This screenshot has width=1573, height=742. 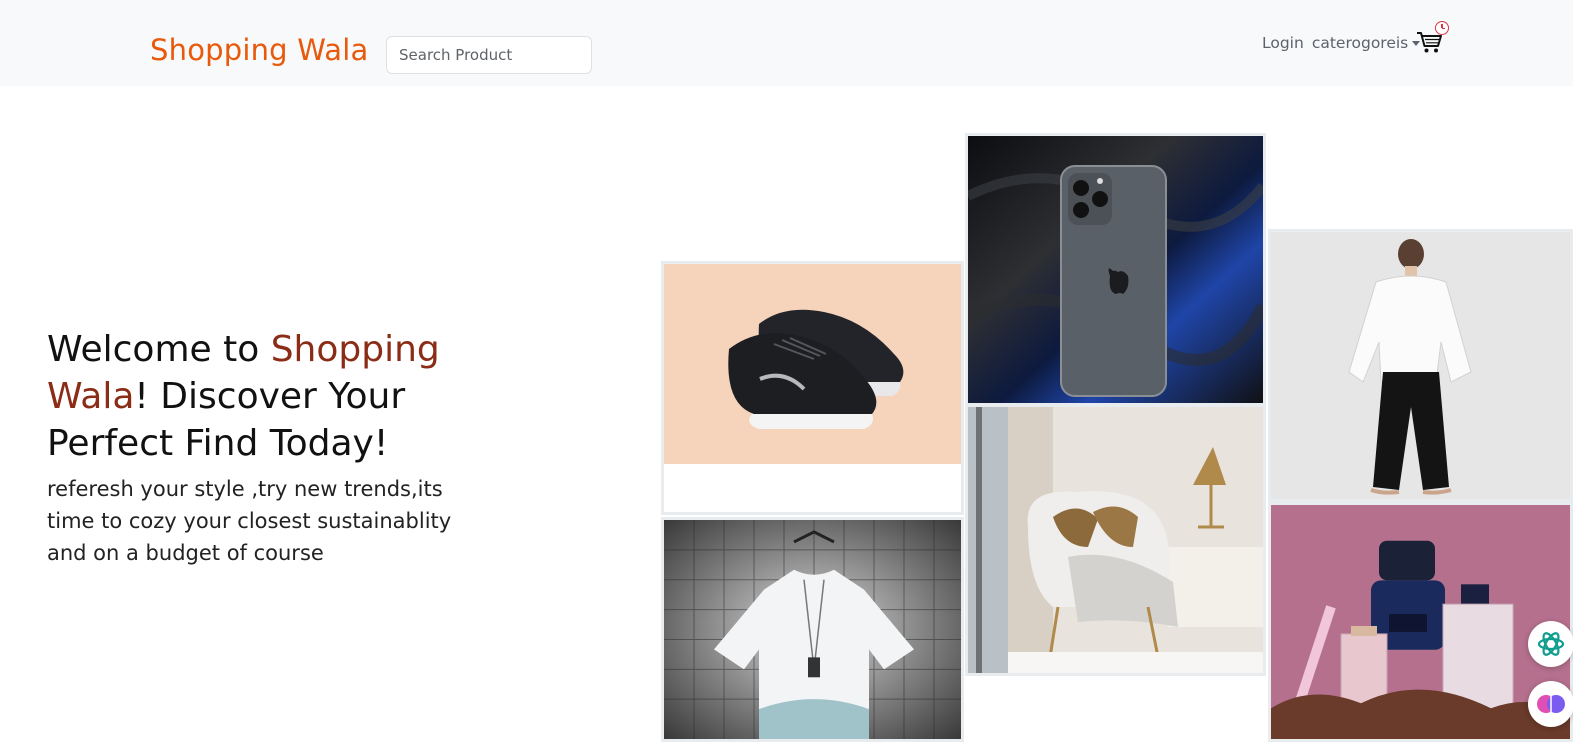 What do you see at coordinates (1115, 269) in the screenshot?
I see `phone-image` at bounding box center [1115, 269].